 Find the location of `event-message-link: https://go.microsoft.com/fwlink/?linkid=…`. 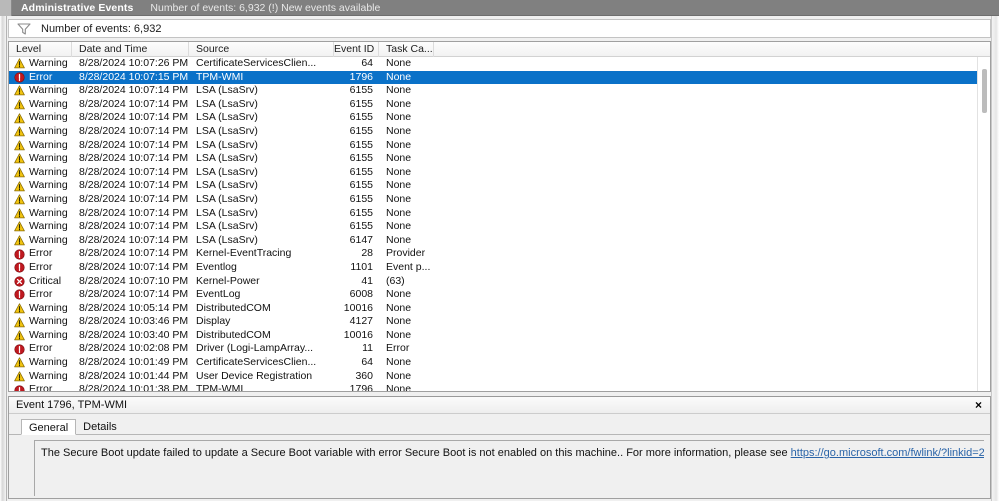

event-message-link: https://go.microsoft.com/fwlink/?linkid=… is located at coordinates (887, 453).